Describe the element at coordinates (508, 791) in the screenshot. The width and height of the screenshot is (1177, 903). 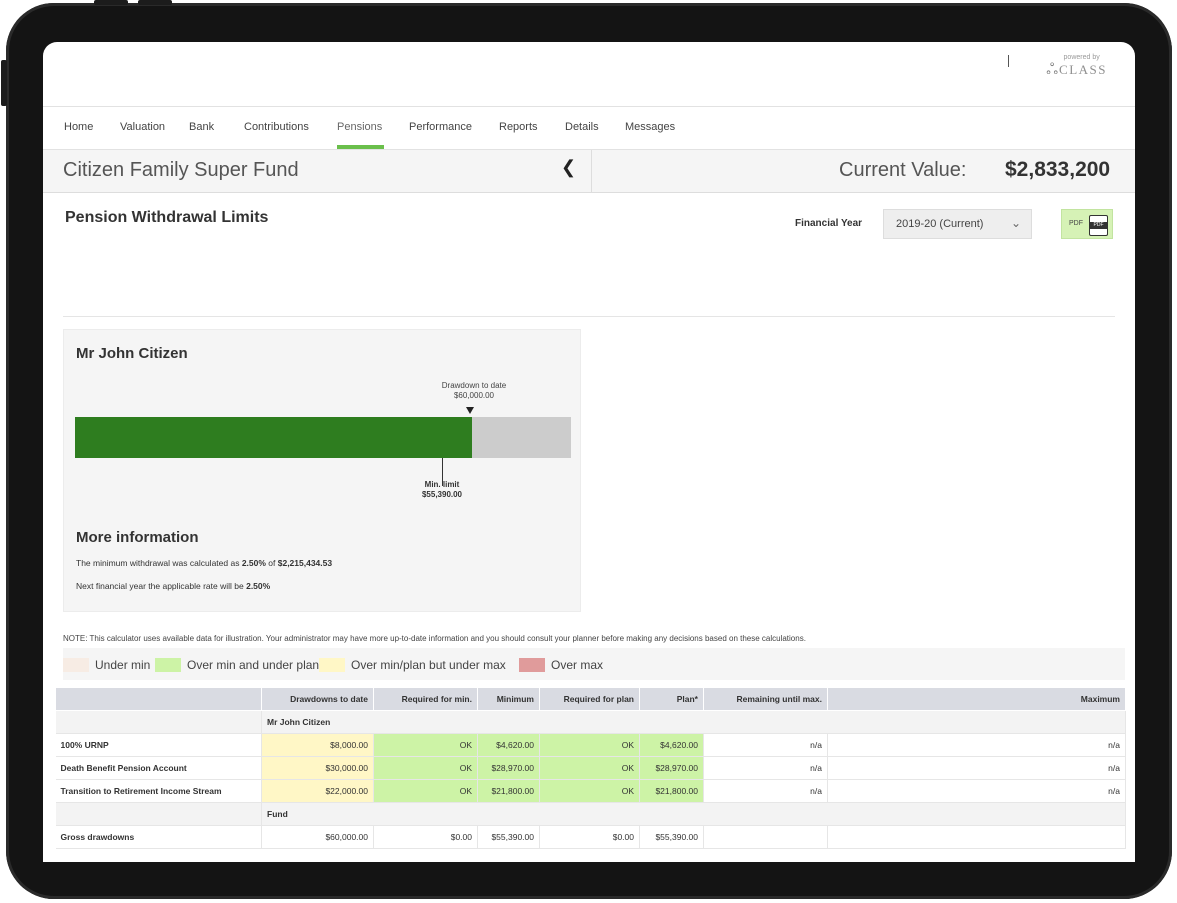
I see `cell-minimum: $21,800.00` at that location.